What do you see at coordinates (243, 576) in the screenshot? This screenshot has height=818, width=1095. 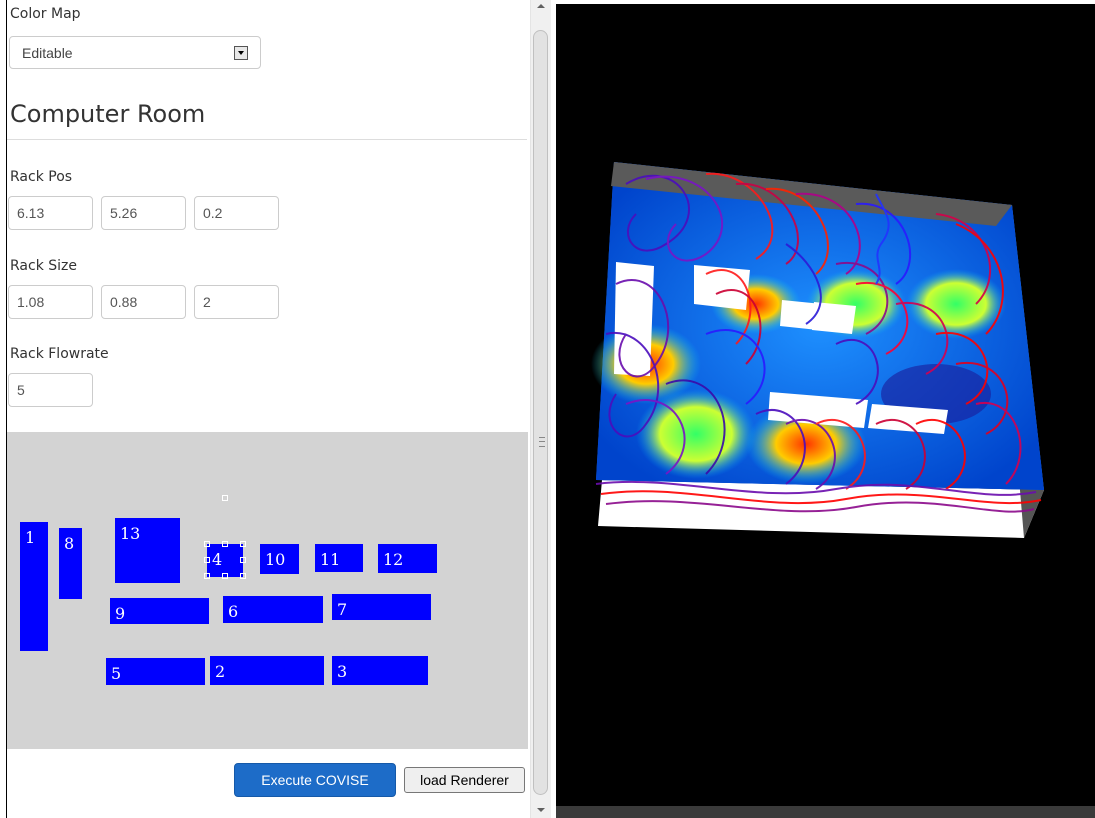 I see `resize-handle-se` at bounding box center [243, 576].